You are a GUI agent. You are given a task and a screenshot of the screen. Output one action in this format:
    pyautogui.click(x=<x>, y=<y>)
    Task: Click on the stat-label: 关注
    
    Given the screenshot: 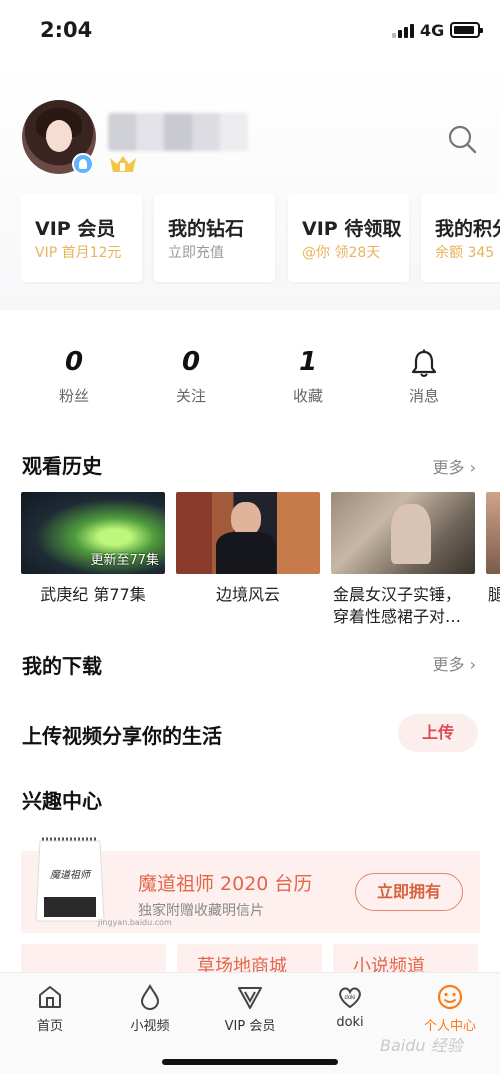 What is the action you would take?
    pyautogui.click(x=190, y=396)
    